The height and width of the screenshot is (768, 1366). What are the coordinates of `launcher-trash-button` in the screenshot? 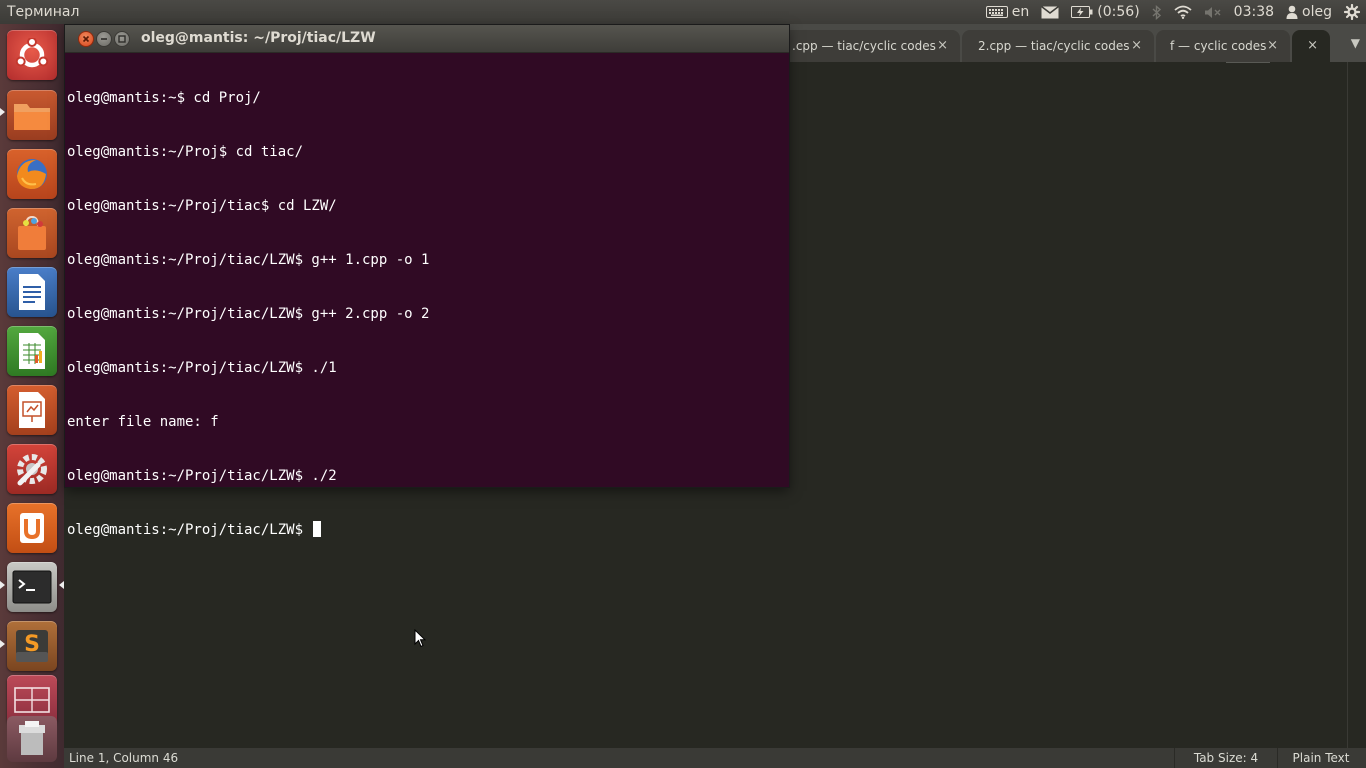 It's located at (32, 739).